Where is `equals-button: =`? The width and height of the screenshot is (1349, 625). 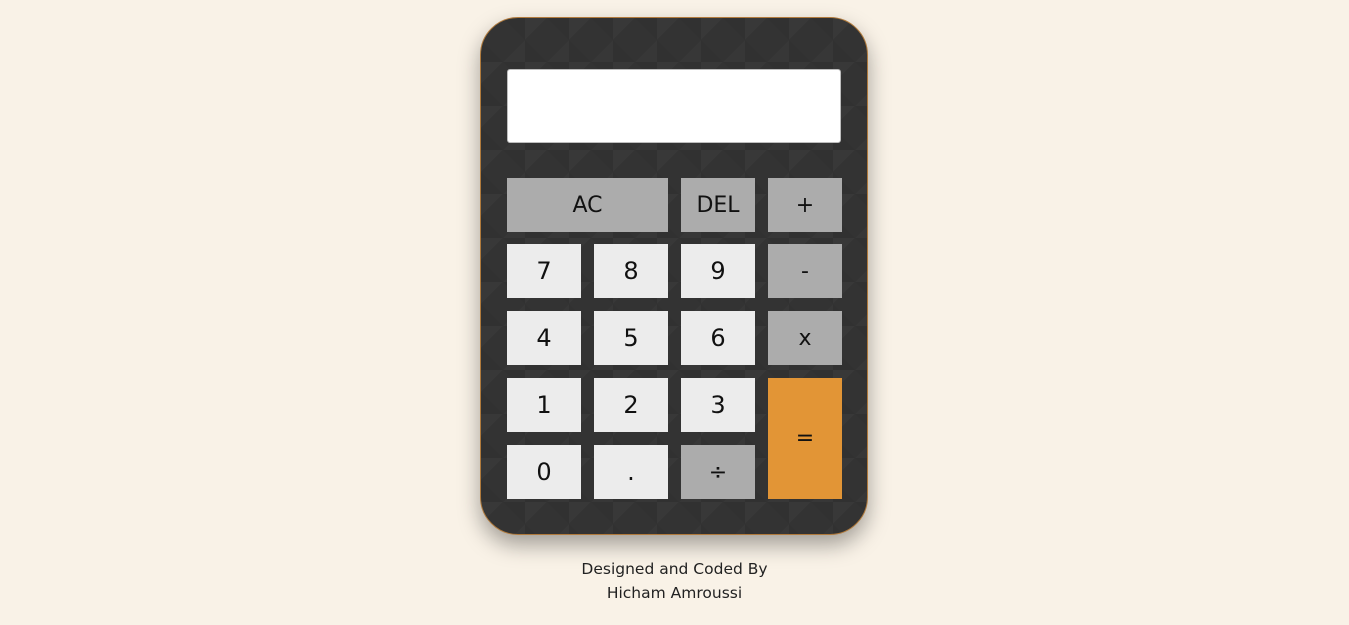 equals-button: = is located at coordinates (805, 438).